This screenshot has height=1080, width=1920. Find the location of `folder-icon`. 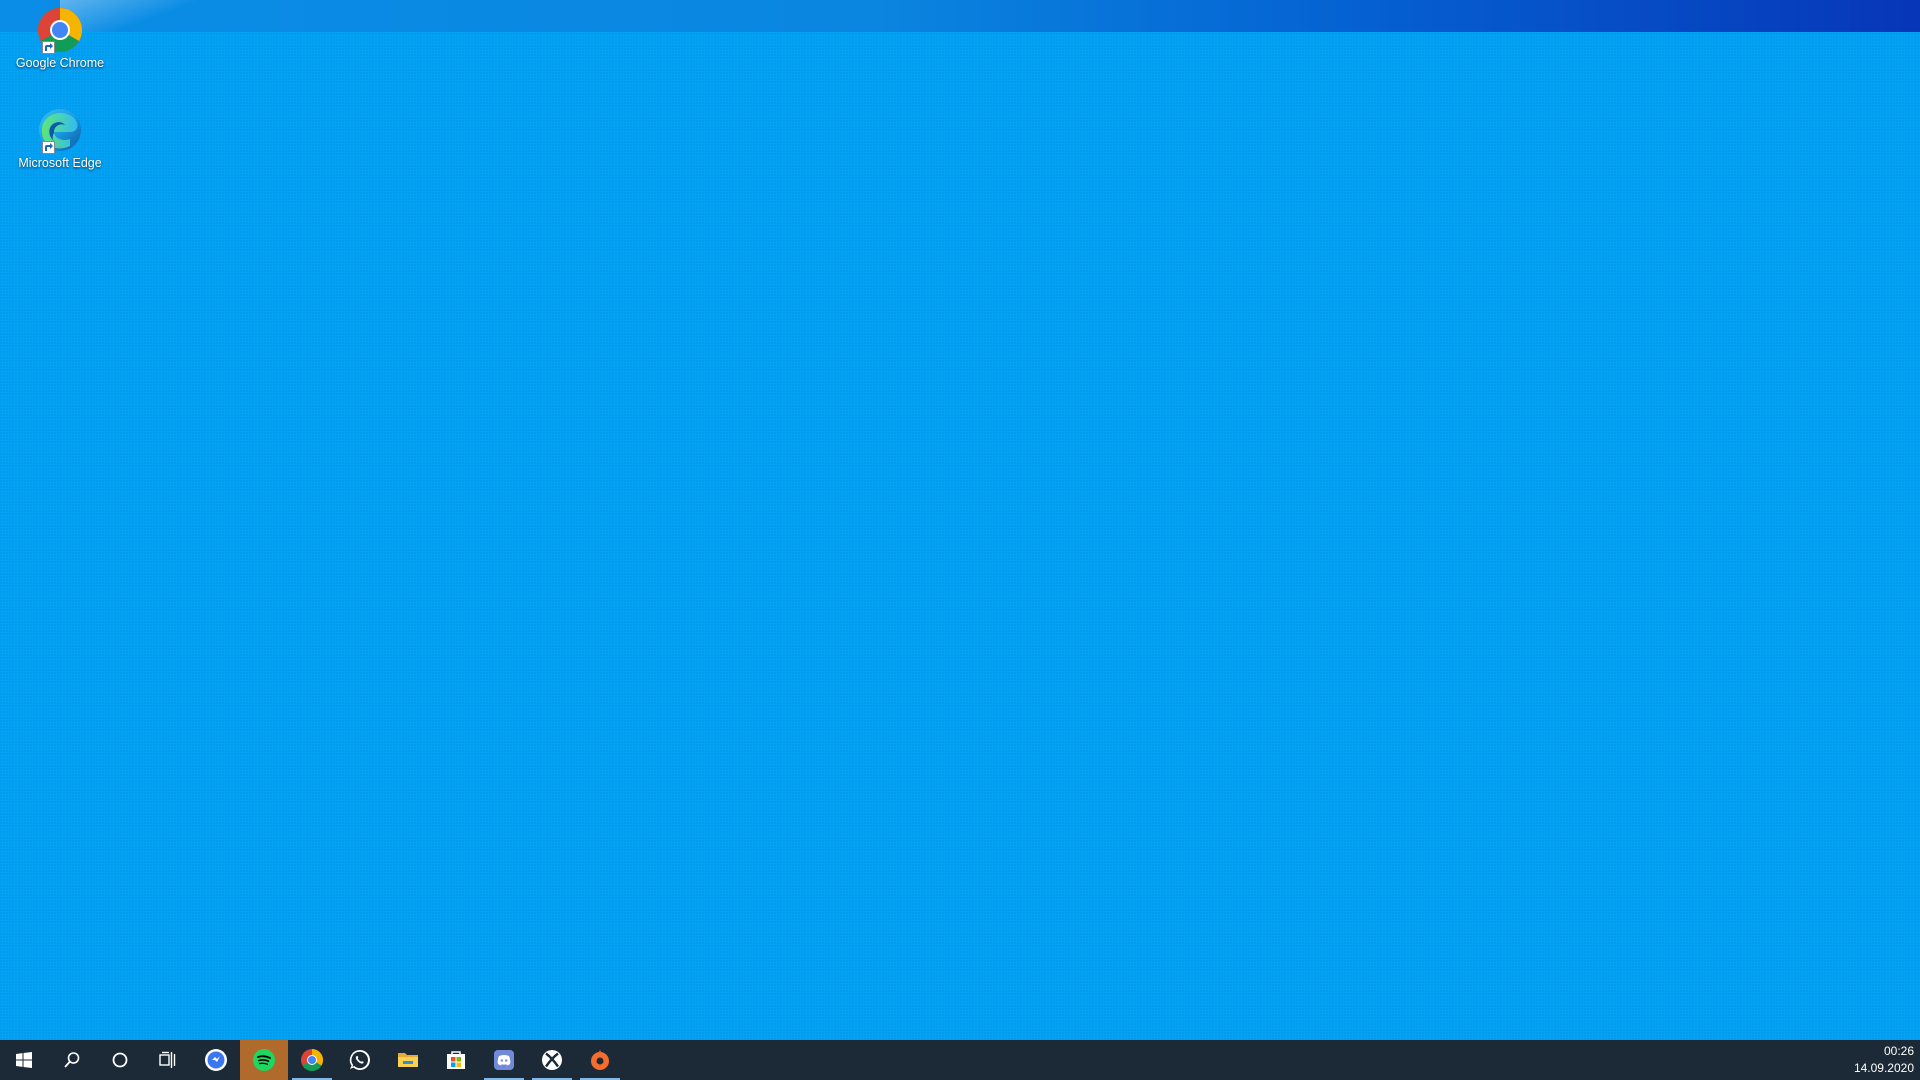

folder-icon is located at coordinates (408, 1060).